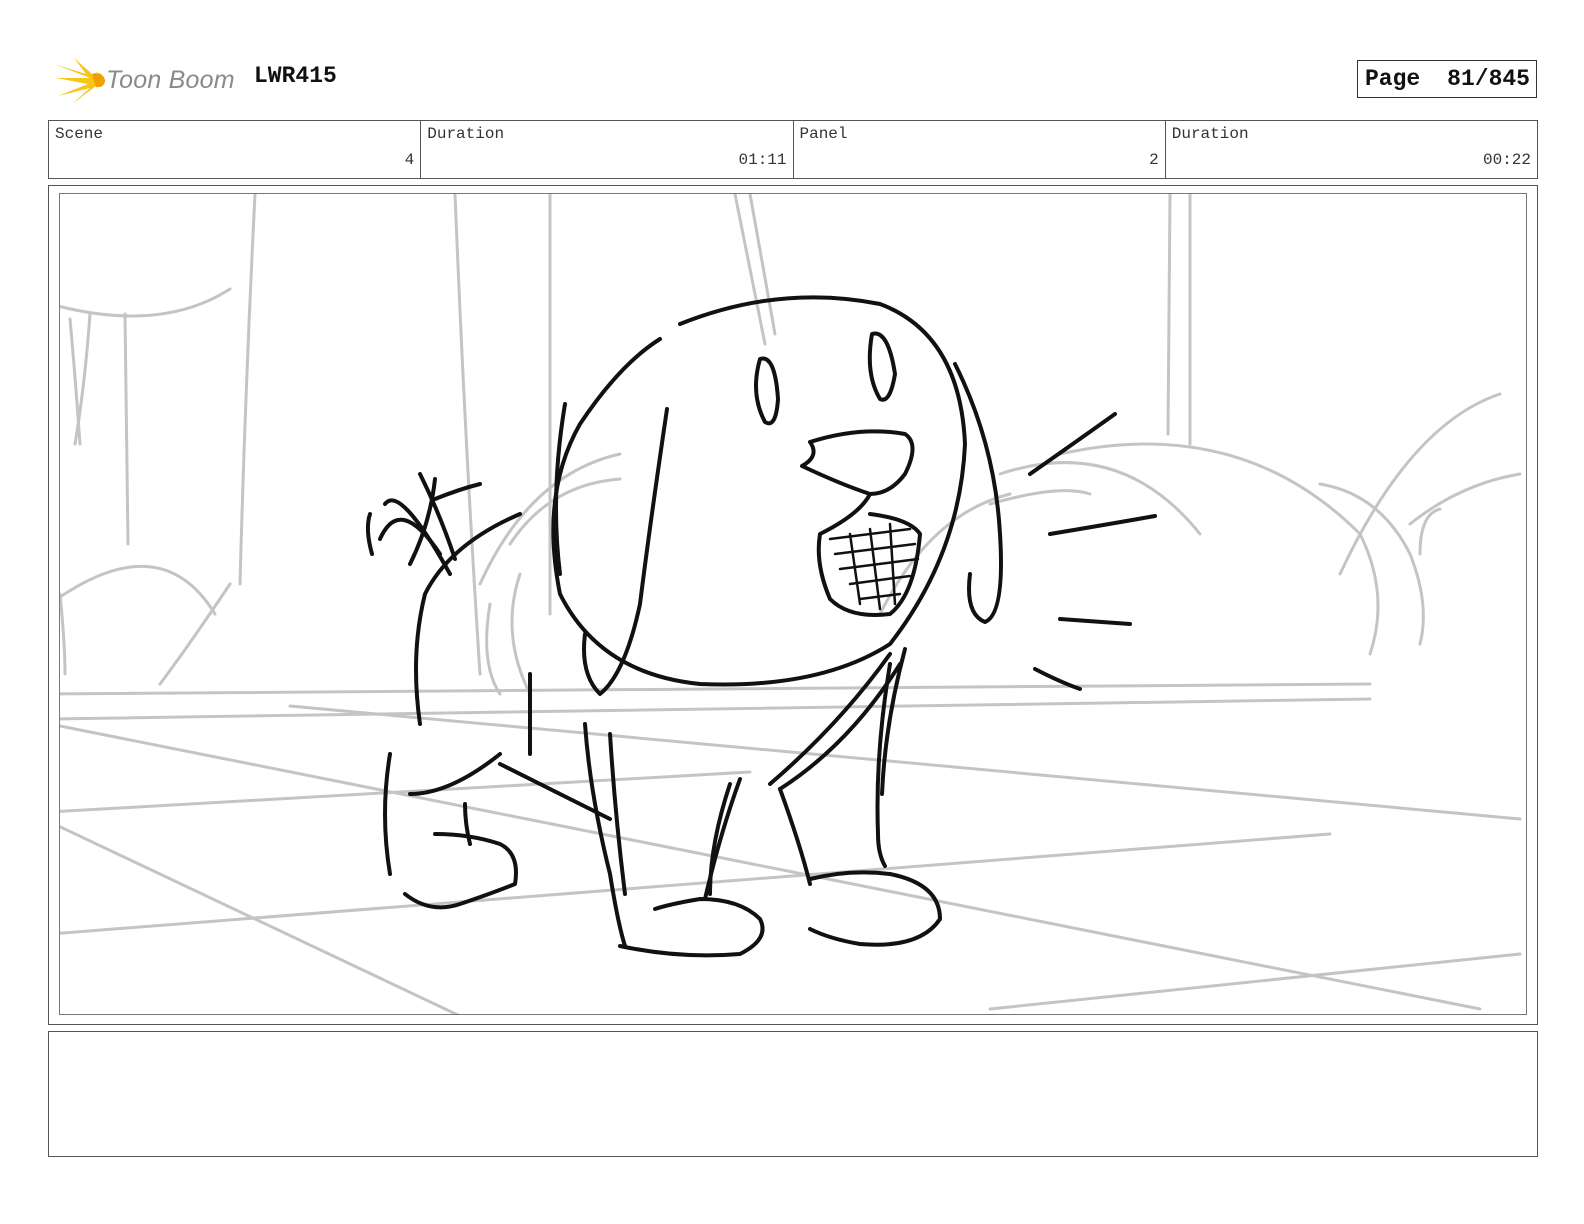 The width and height of the screenshot is (1584, 1224). I want to click on scene-cell: Scene 4, so click(235, 149).